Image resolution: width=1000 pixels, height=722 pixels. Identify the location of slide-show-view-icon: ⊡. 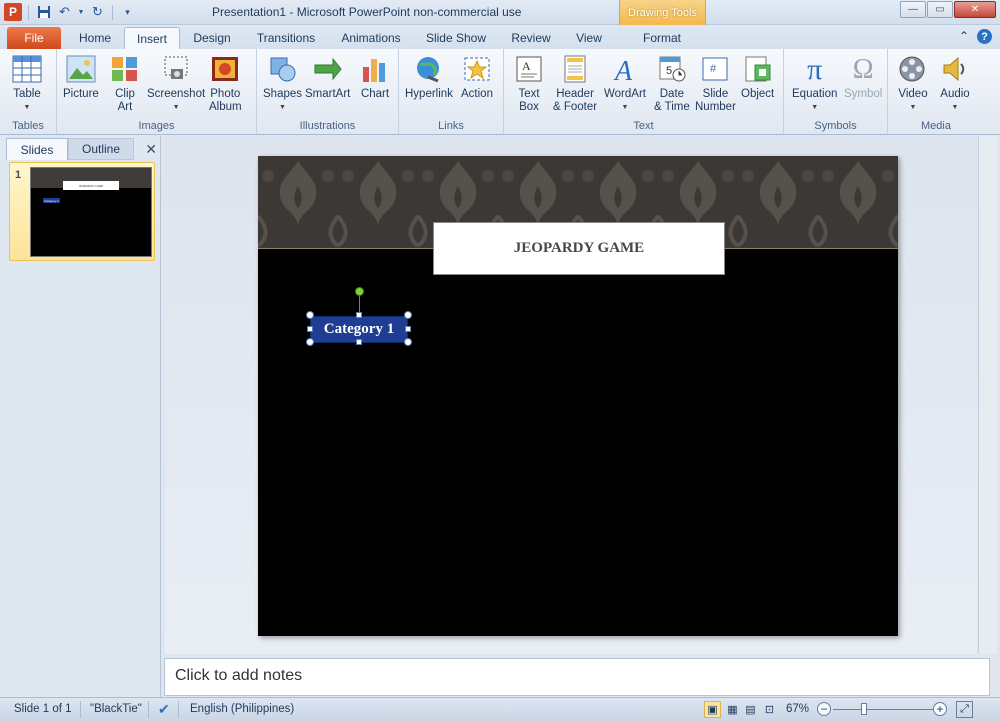
(769, 709).